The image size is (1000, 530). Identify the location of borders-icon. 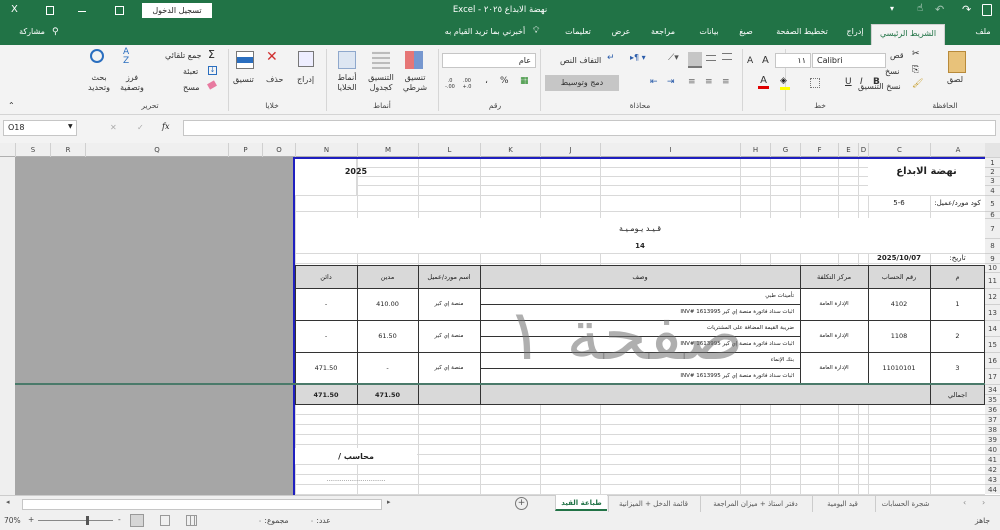
(815, 83).